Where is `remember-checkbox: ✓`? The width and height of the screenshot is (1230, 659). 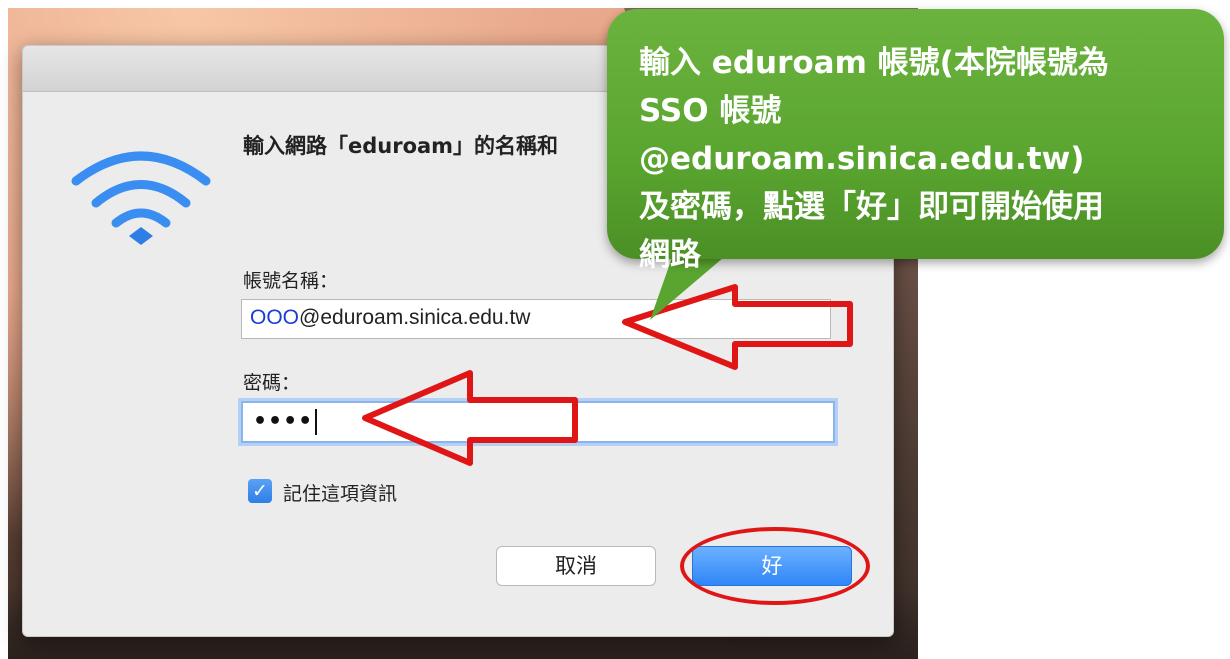 remember-checkbox: ✓ is located at coordinates (260, 491).